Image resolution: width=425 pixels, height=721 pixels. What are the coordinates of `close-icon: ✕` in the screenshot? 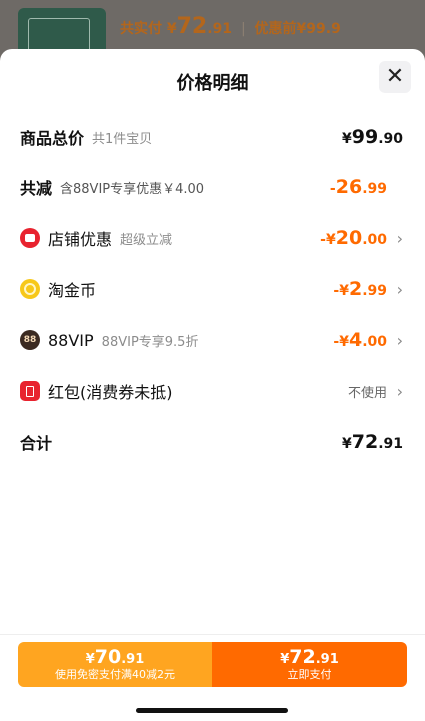 It's located at (395, 76).